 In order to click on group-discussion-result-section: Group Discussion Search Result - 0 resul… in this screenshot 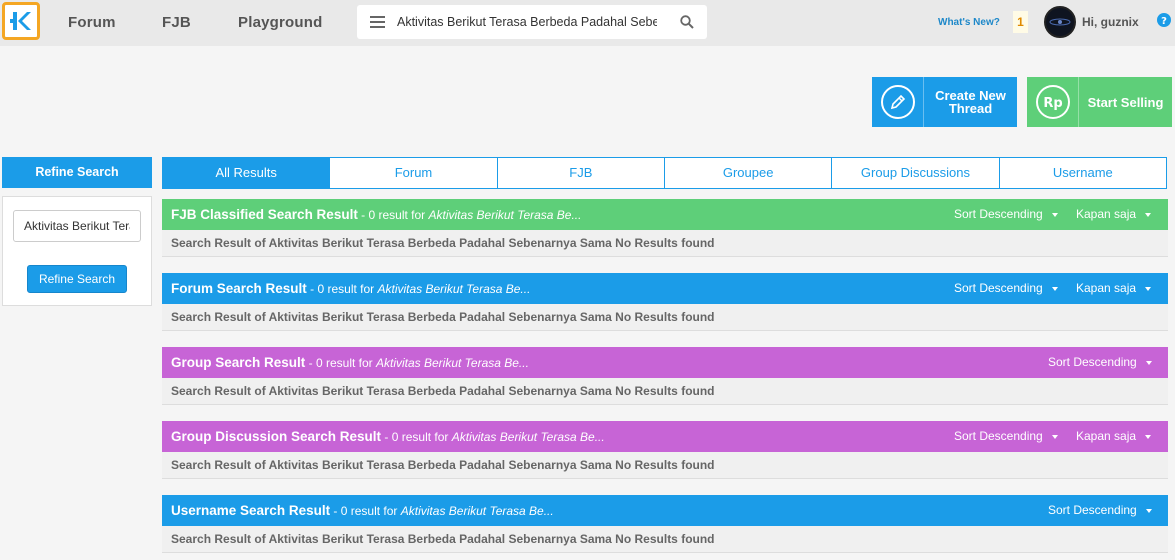, I will do `click(665, 450)`.